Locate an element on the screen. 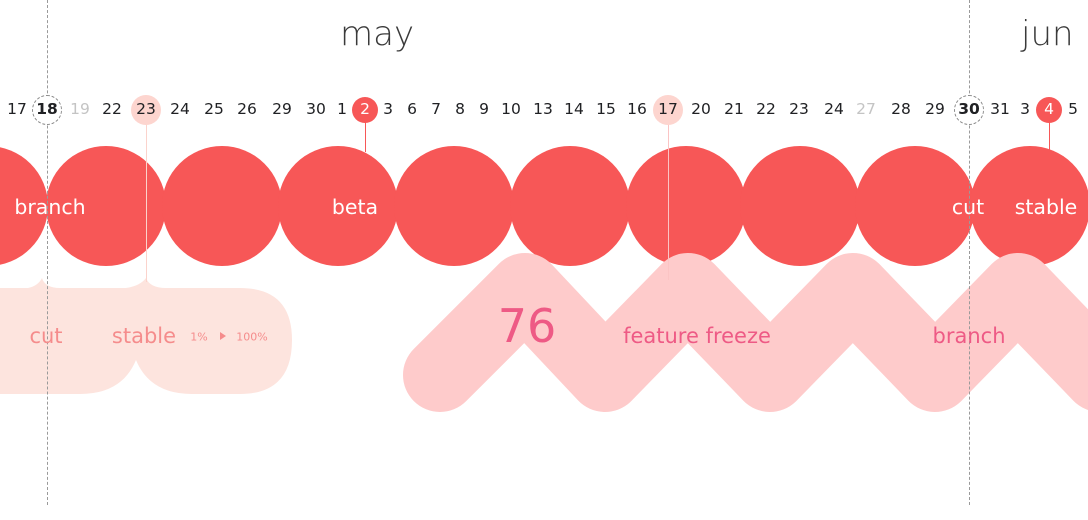 The width and height of the screenshot is (1088, 520). day-label: 9 is located at coordinates (484, 109).